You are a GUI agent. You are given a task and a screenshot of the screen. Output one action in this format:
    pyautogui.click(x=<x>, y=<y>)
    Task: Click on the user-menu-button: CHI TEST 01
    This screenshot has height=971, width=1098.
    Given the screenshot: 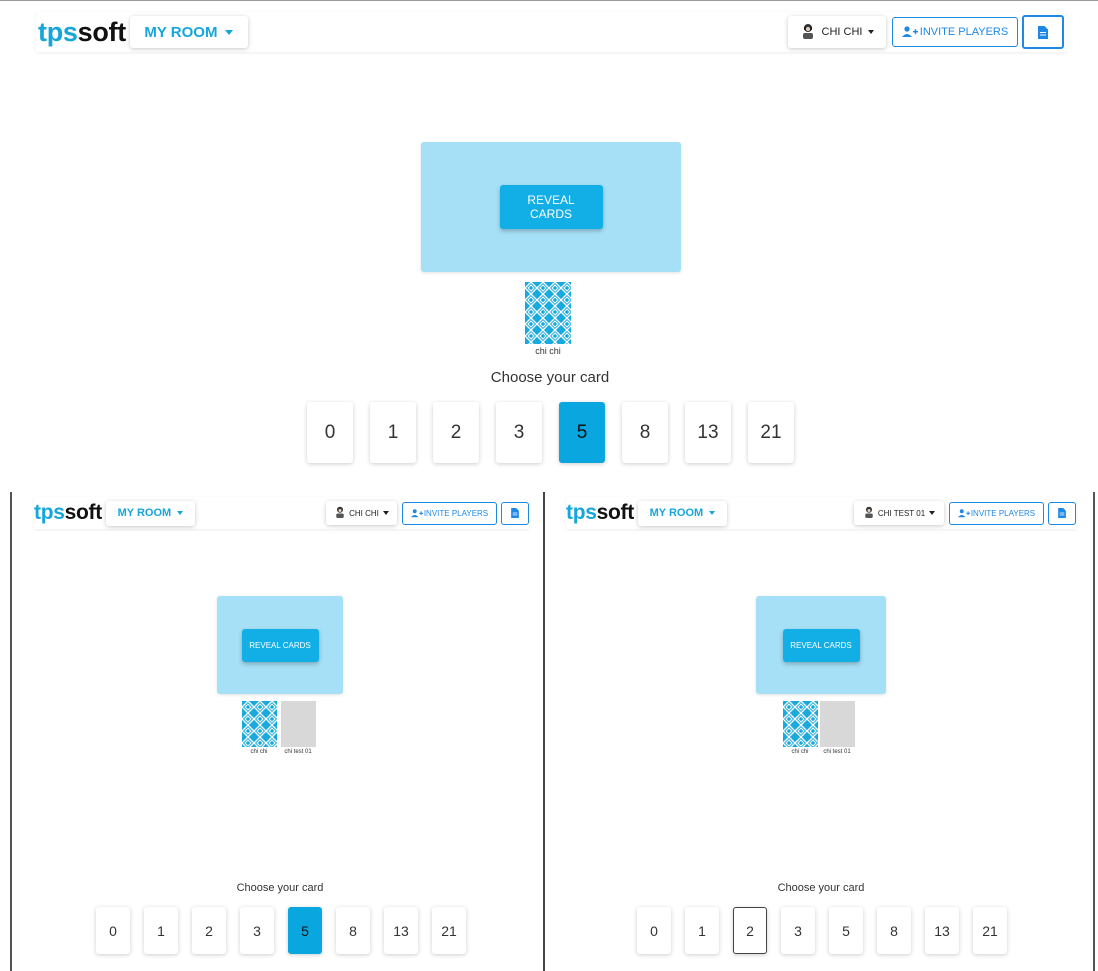 What is the action you would take?
    pyautogui.click(x=899, y=513)
    